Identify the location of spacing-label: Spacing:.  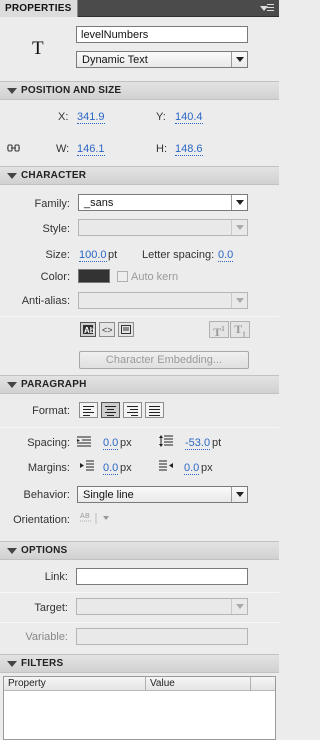
(48, 443).